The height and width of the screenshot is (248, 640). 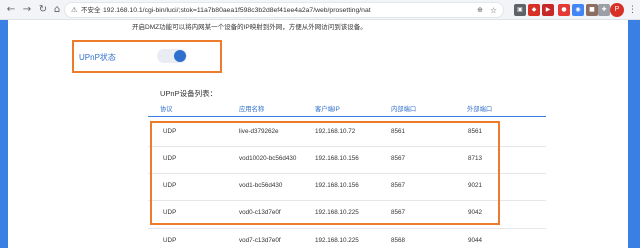 I want to click on extension-icon: ■, so click(x=592, y=10).